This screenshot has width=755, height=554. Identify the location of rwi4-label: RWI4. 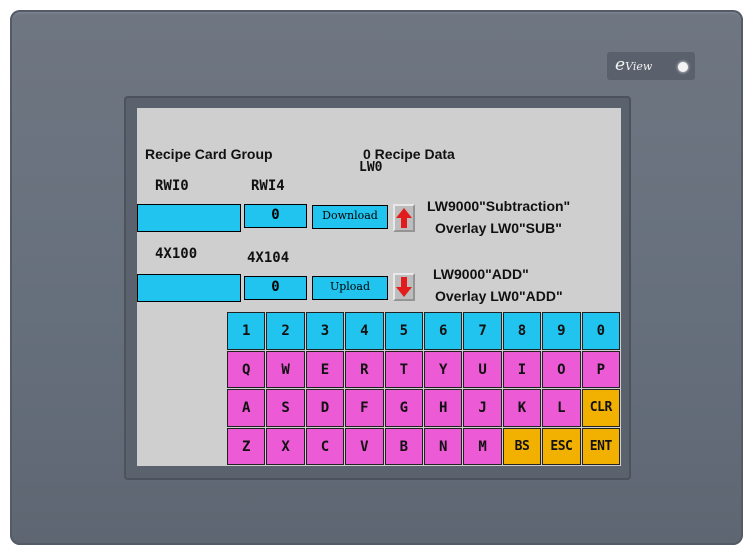
(268, 186).